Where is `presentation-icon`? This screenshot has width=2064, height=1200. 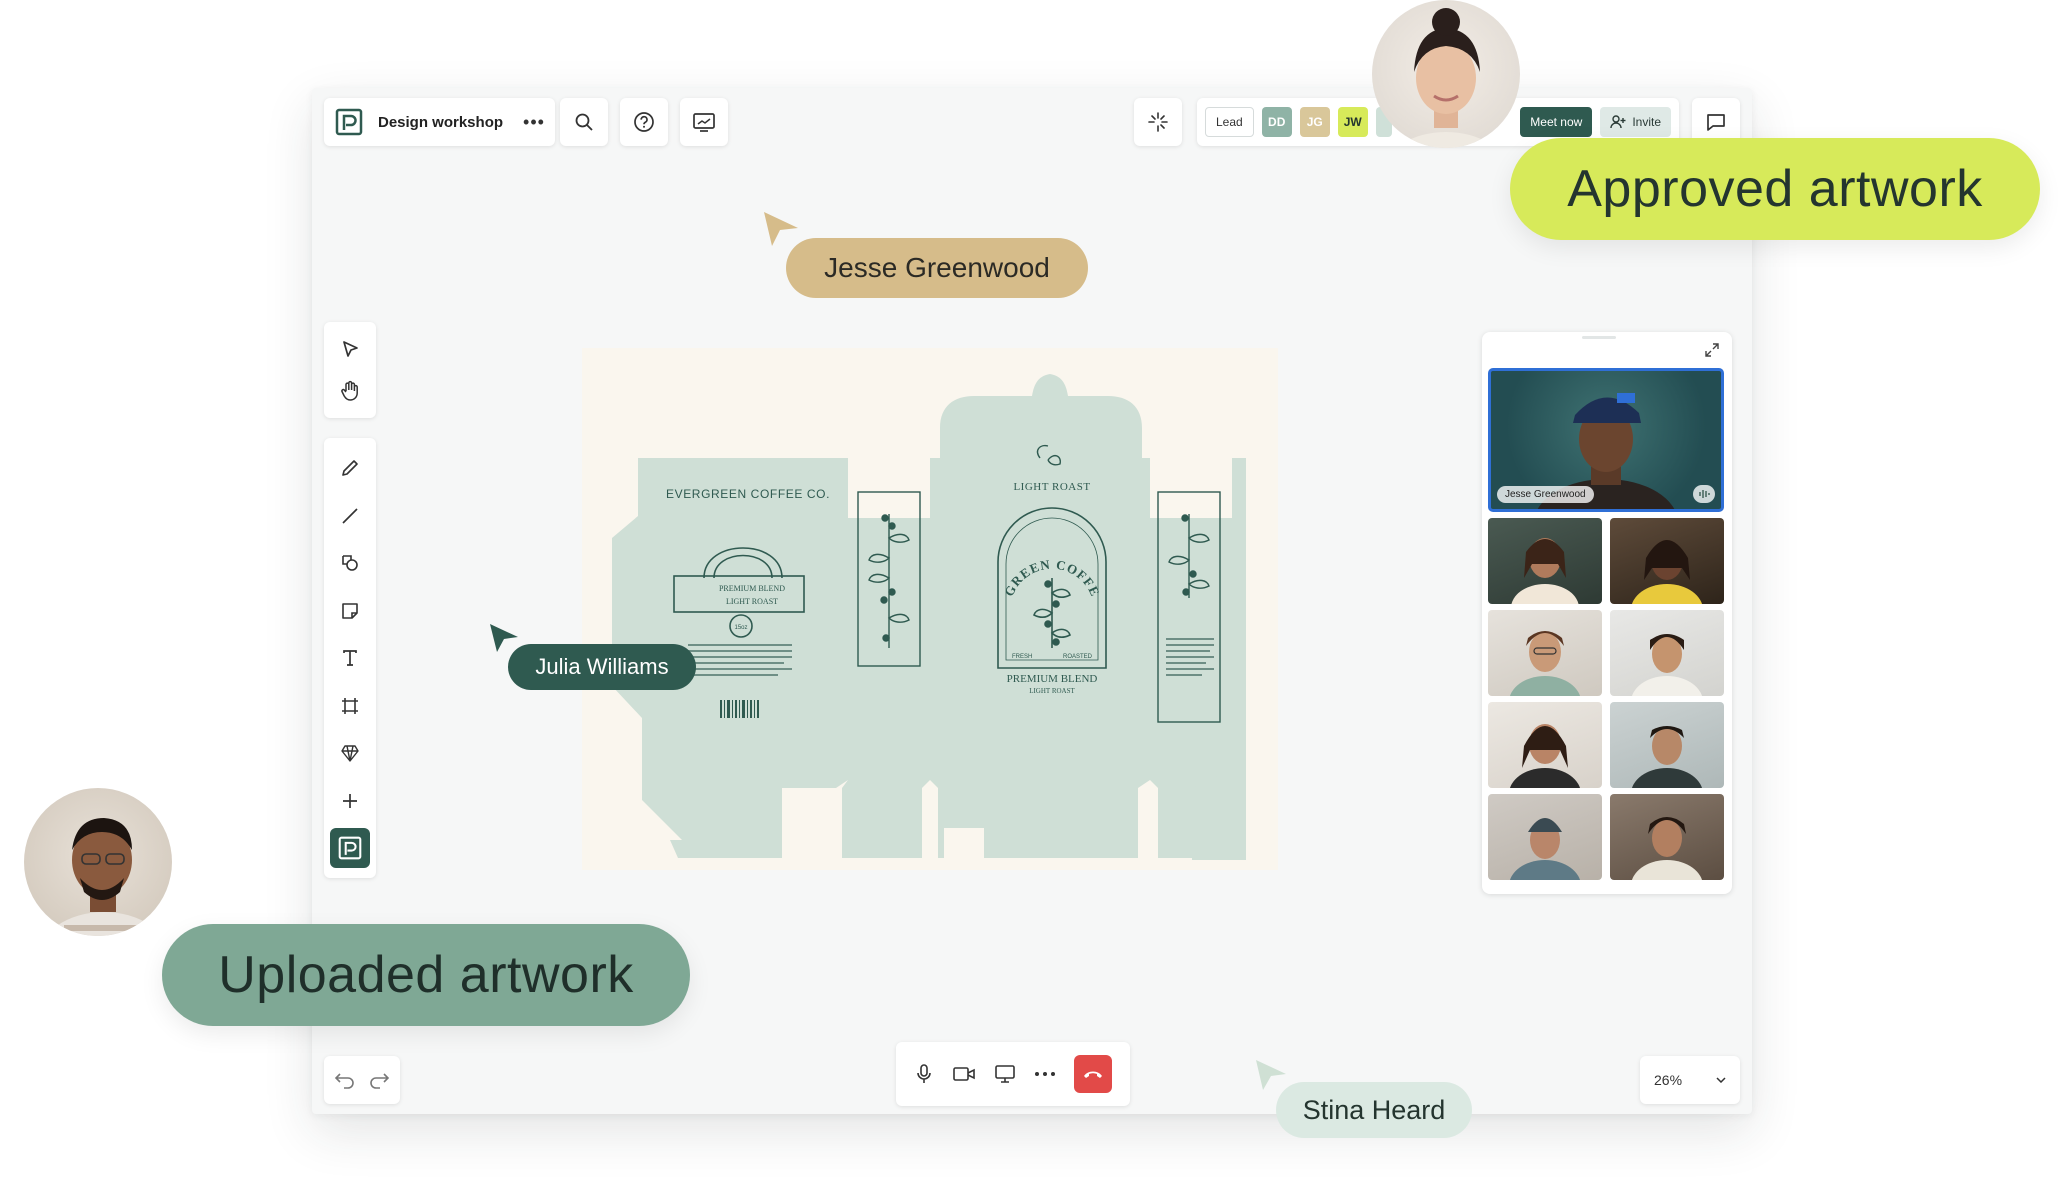
presentation-icon is located at coordinates (704, 122).